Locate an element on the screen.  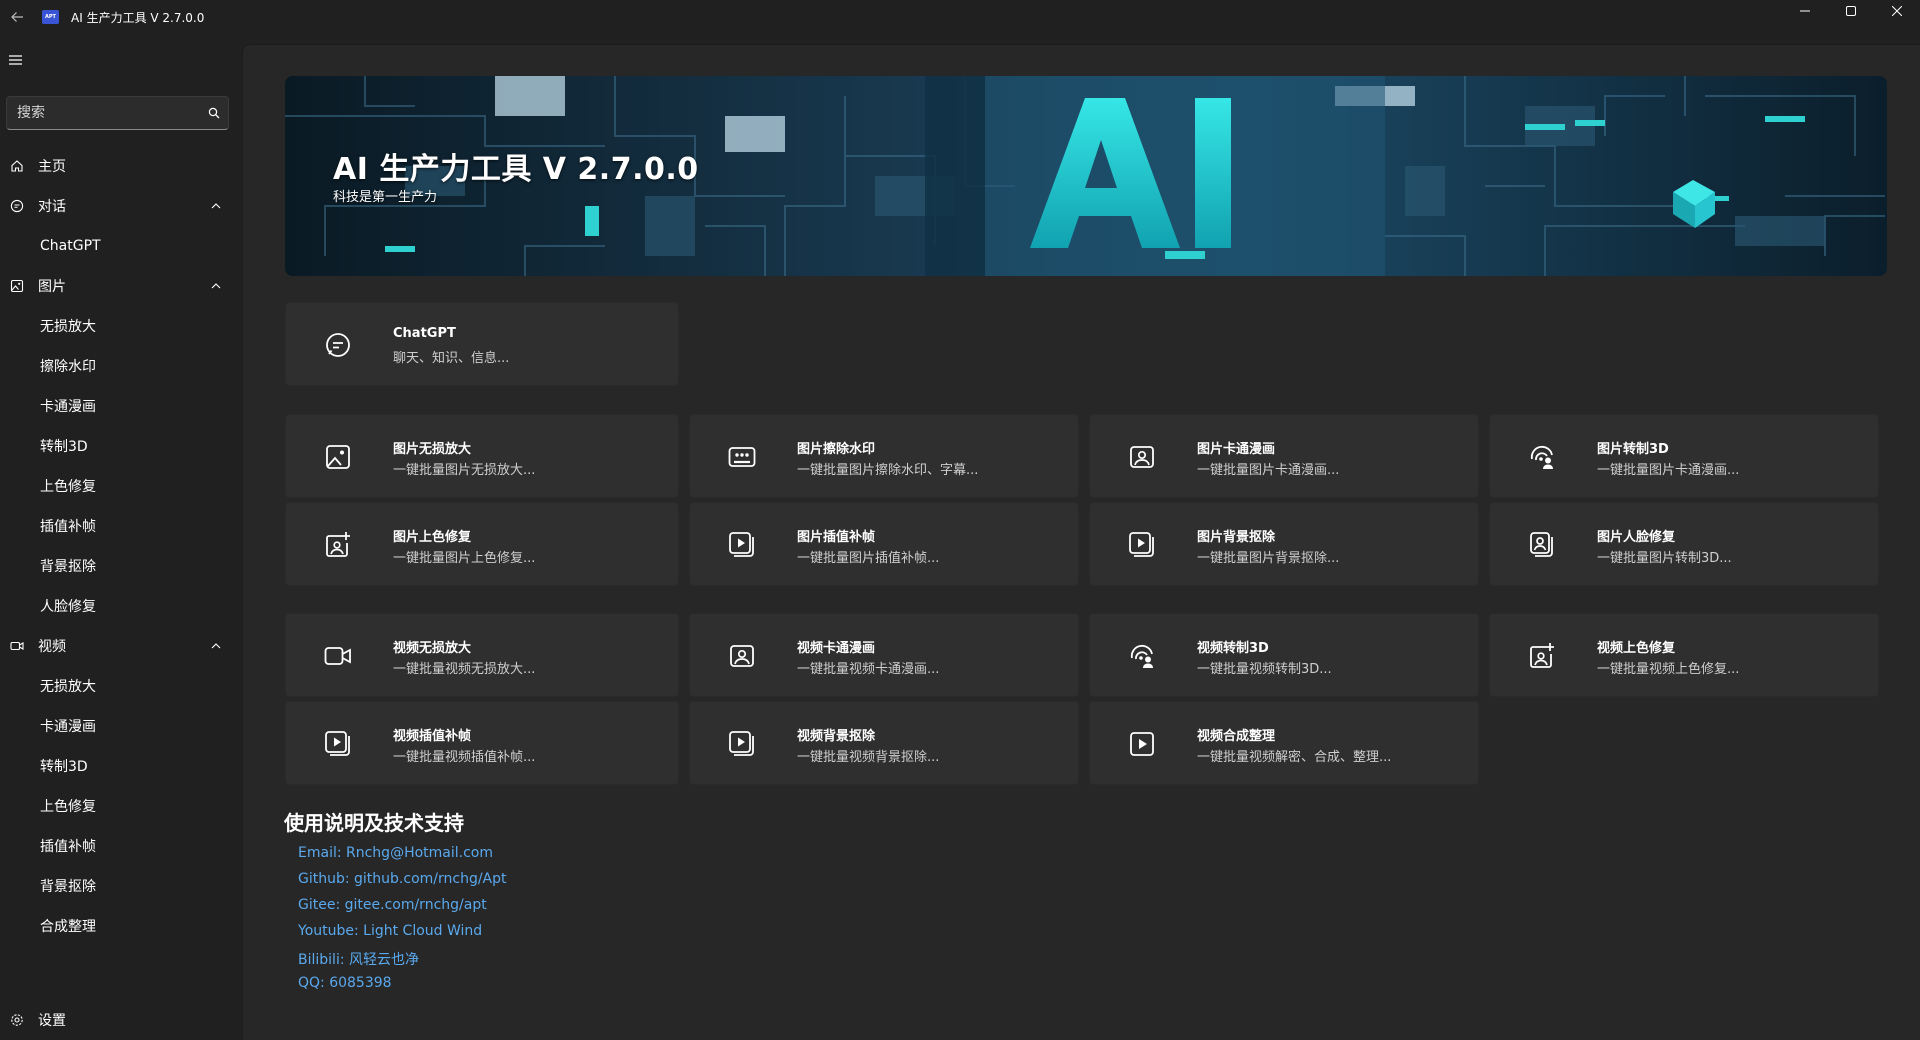
search-box is located at coordinates (117, 113).